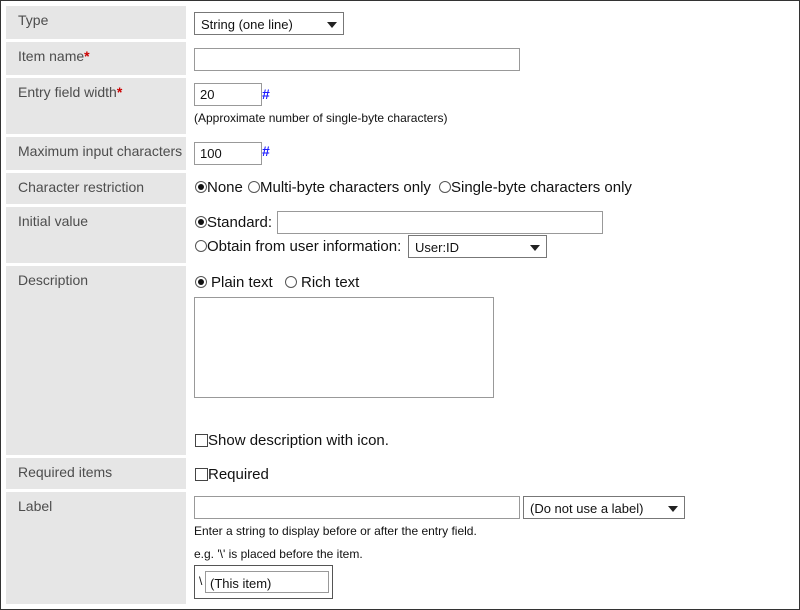 This screenshot has width=800, height=610. I want to click on user-info-select-value: User:ID, so click(437, 247).